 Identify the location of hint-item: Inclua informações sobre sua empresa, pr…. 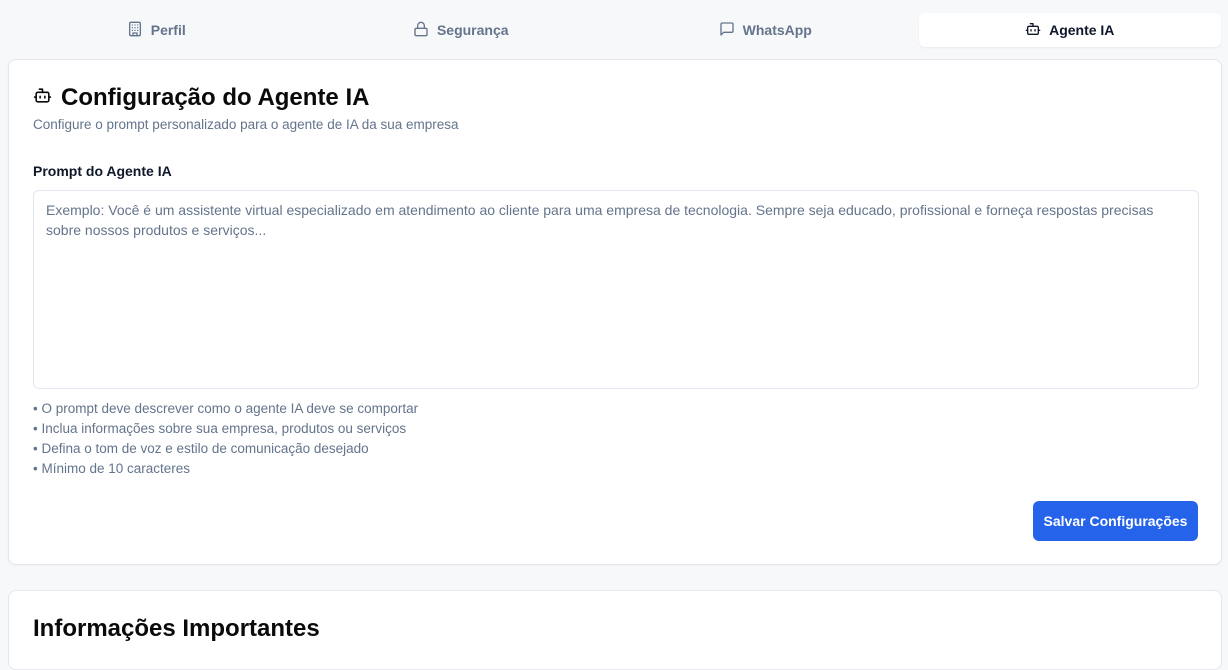
(225, 429).